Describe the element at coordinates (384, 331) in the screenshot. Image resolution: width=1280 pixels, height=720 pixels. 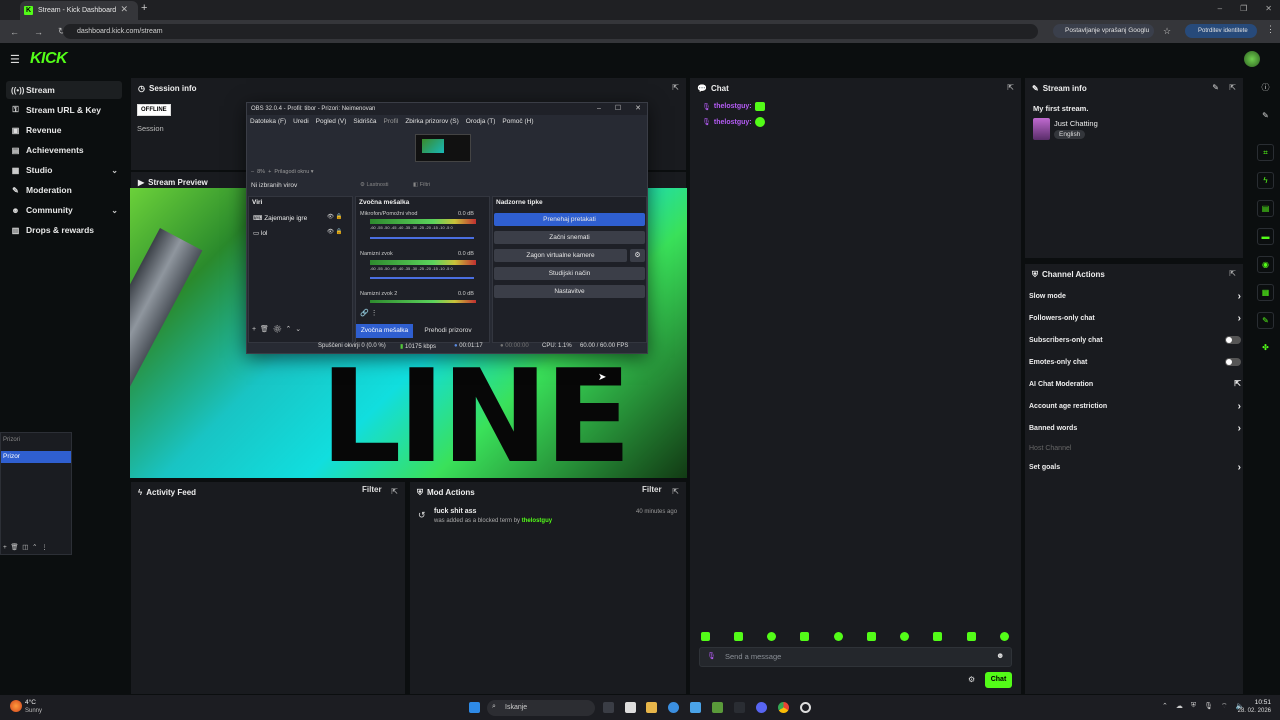
I see `obs-tab-mixer: Zvočna mešalka` at that location.